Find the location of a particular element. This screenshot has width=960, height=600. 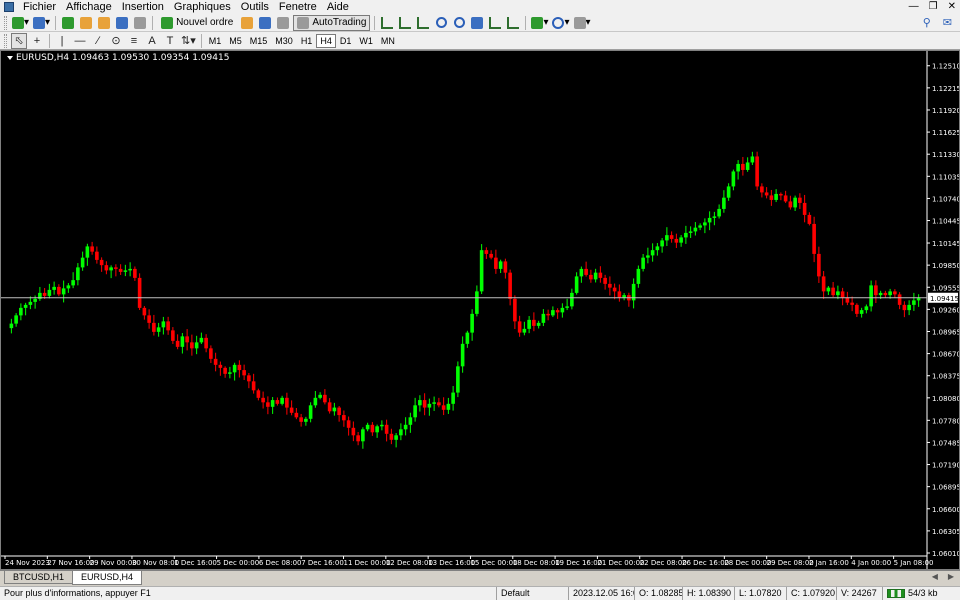

collapse-triangle-icon is located at coordinates (10, 57).